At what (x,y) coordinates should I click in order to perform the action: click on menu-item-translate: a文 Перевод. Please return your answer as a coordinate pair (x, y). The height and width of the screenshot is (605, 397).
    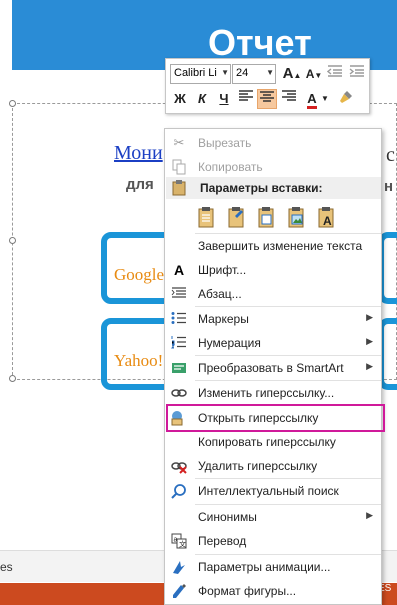
    Looking at the image, I should click on (273, 541).